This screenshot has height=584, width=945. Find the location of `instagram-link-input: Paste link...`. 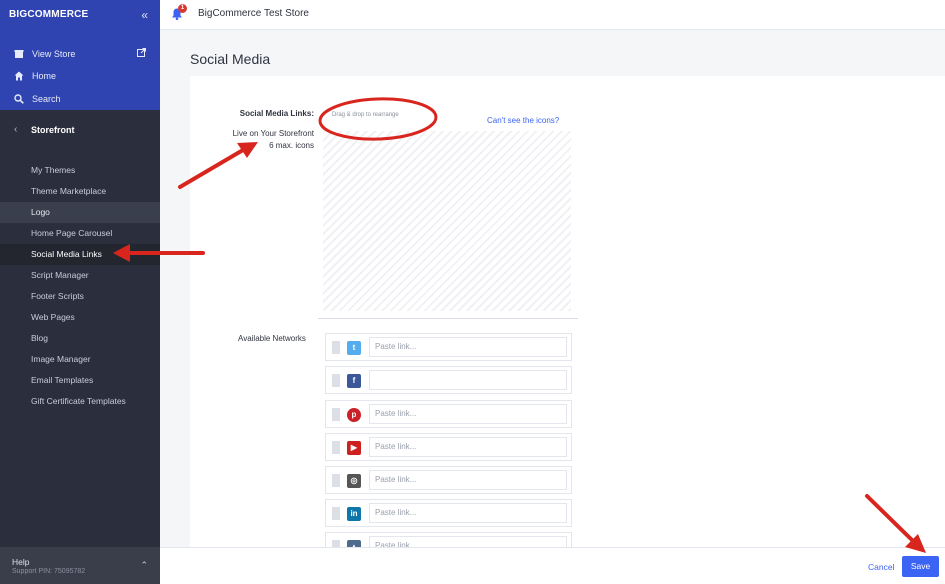

instagram-link-input: Paste link... is located at coordinates (468, 480).